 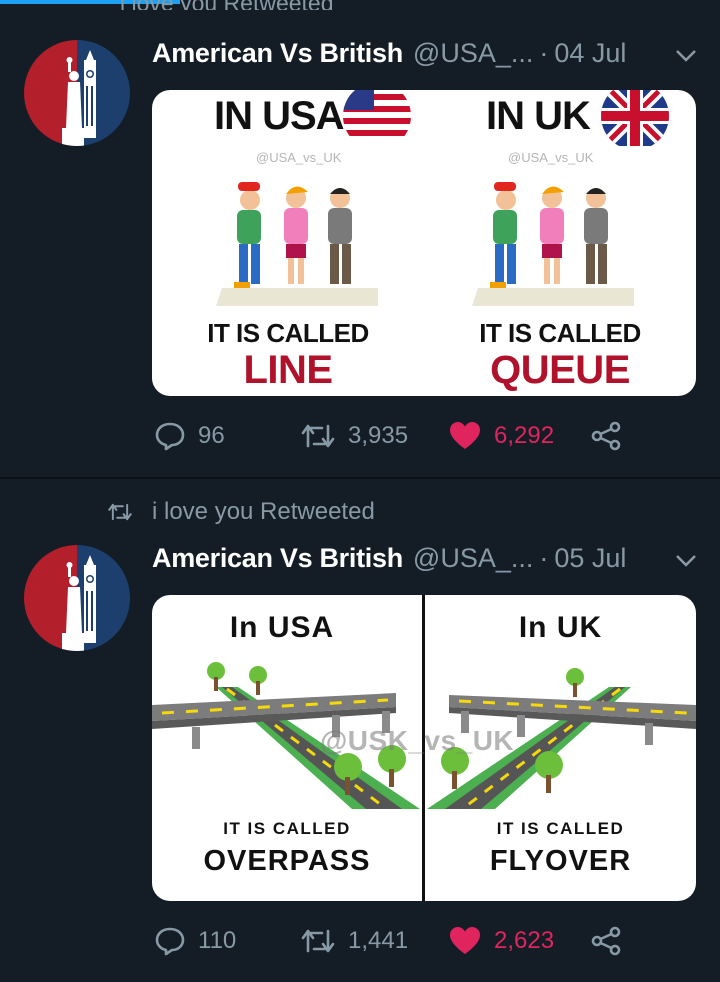 I want to click on media-word-overpass: OVERPASS, so click(x=287, y=861).